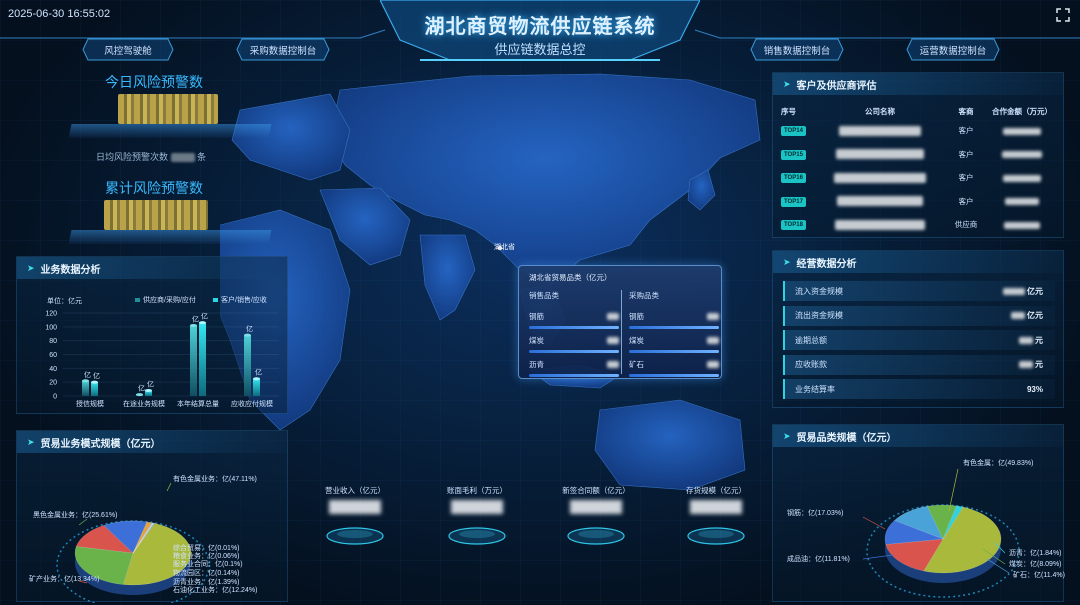  What do you see at coordinates (154, 188) in the screenshot?
I see `total-risk-title: 累计风险预警数` at bounding box center [154, 188].